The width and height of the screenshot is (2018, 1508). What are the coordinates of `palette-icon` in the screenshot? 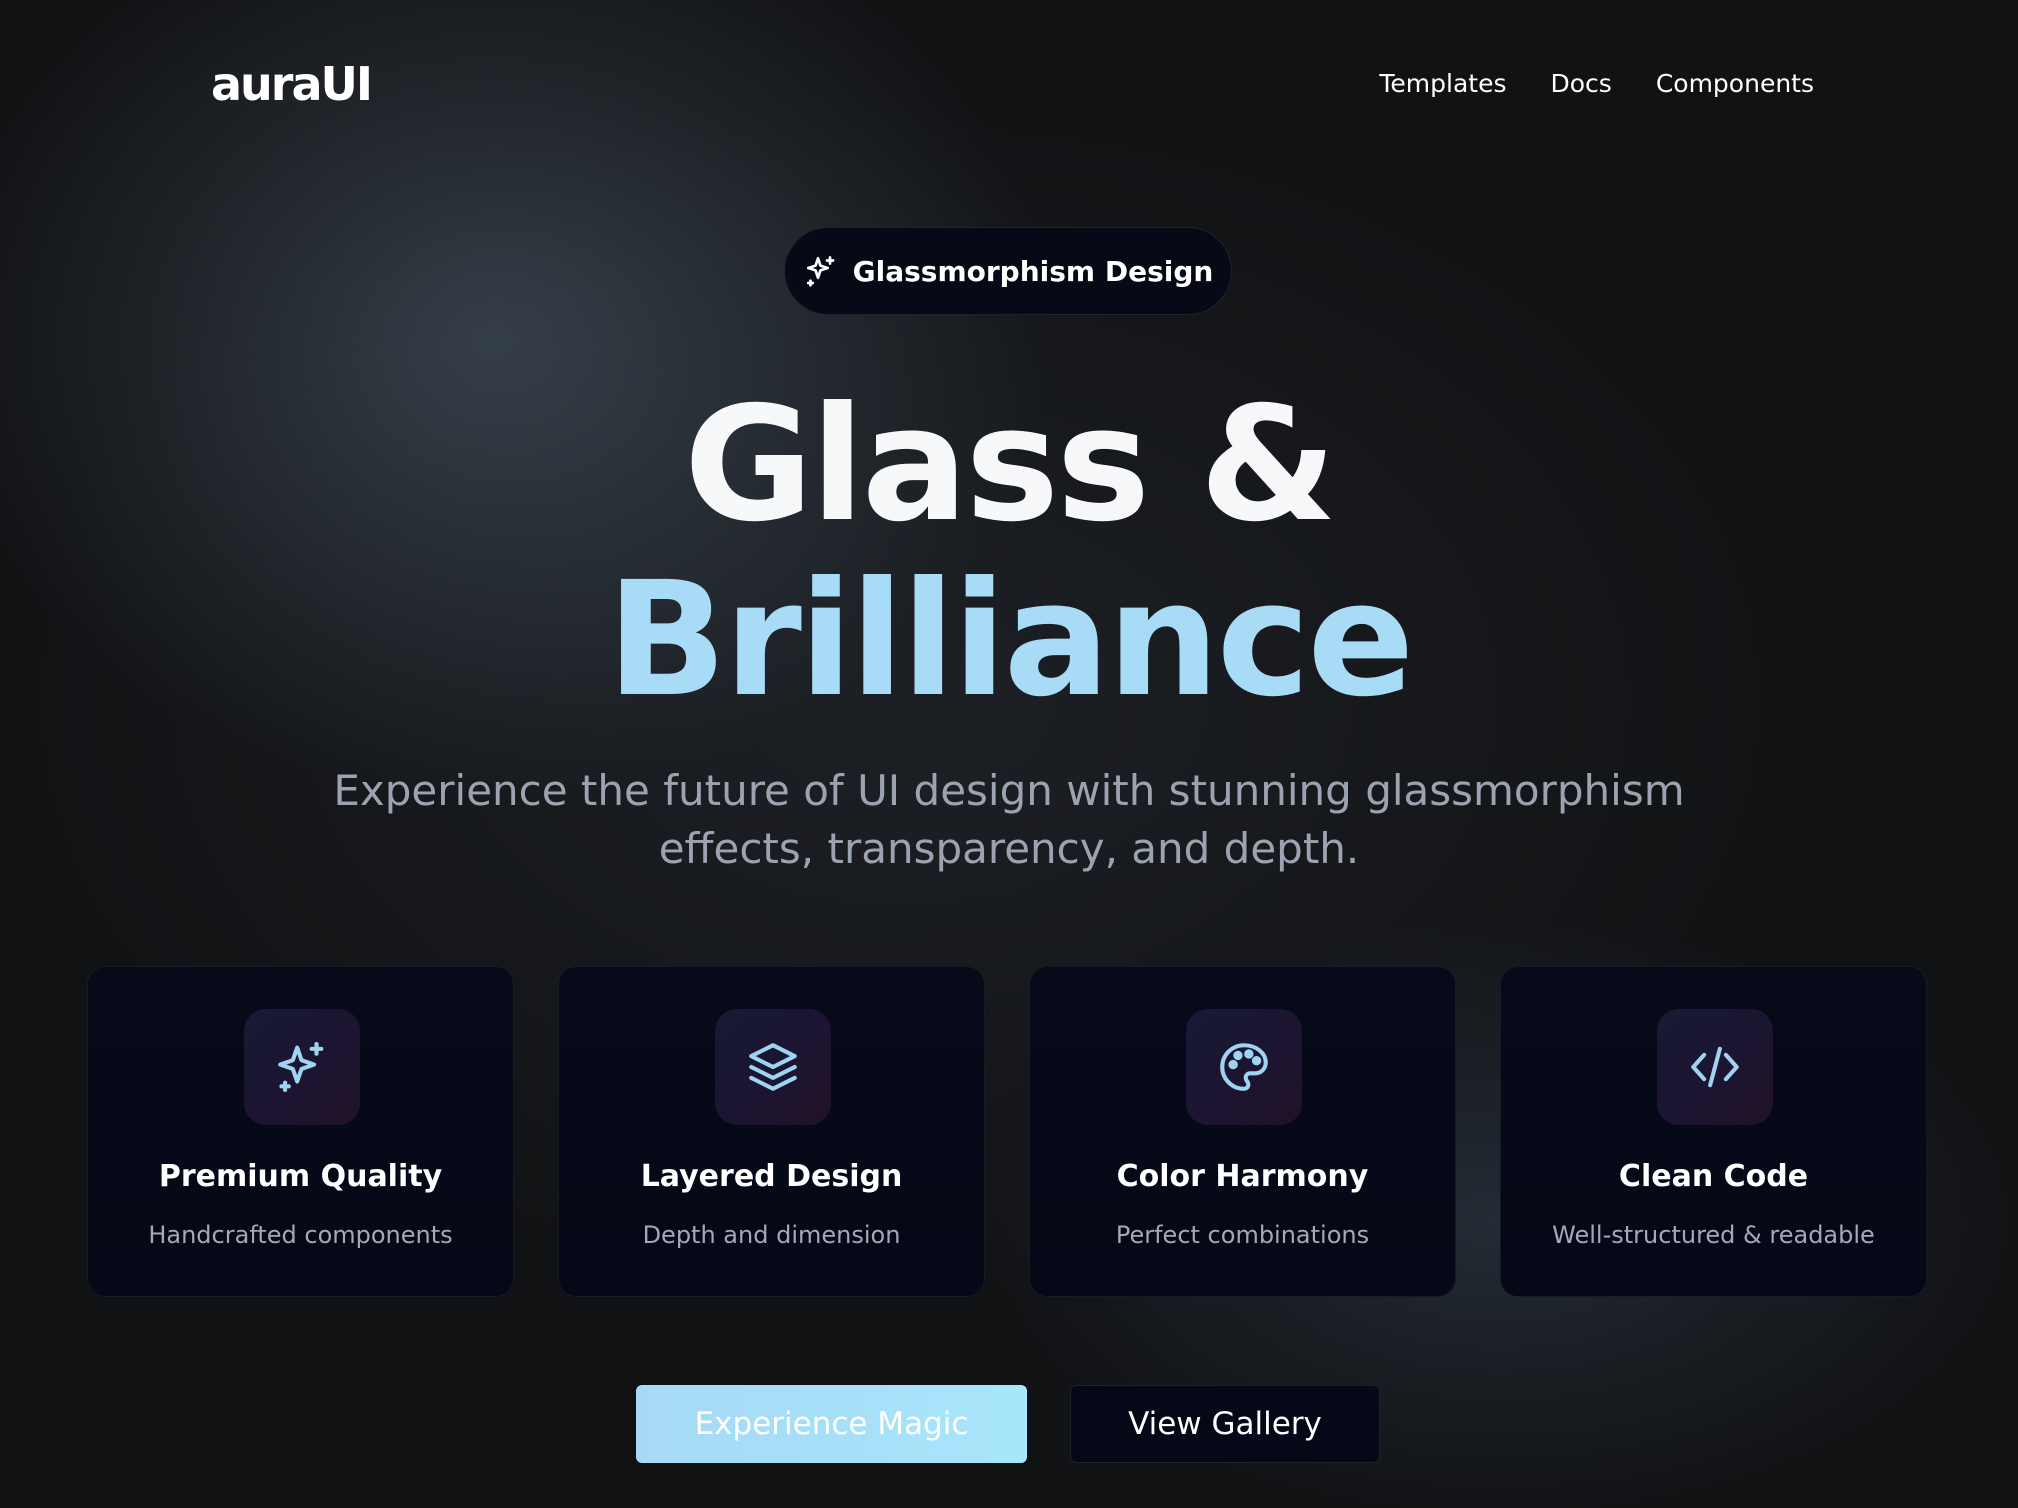 It's located at (1244, 1067).